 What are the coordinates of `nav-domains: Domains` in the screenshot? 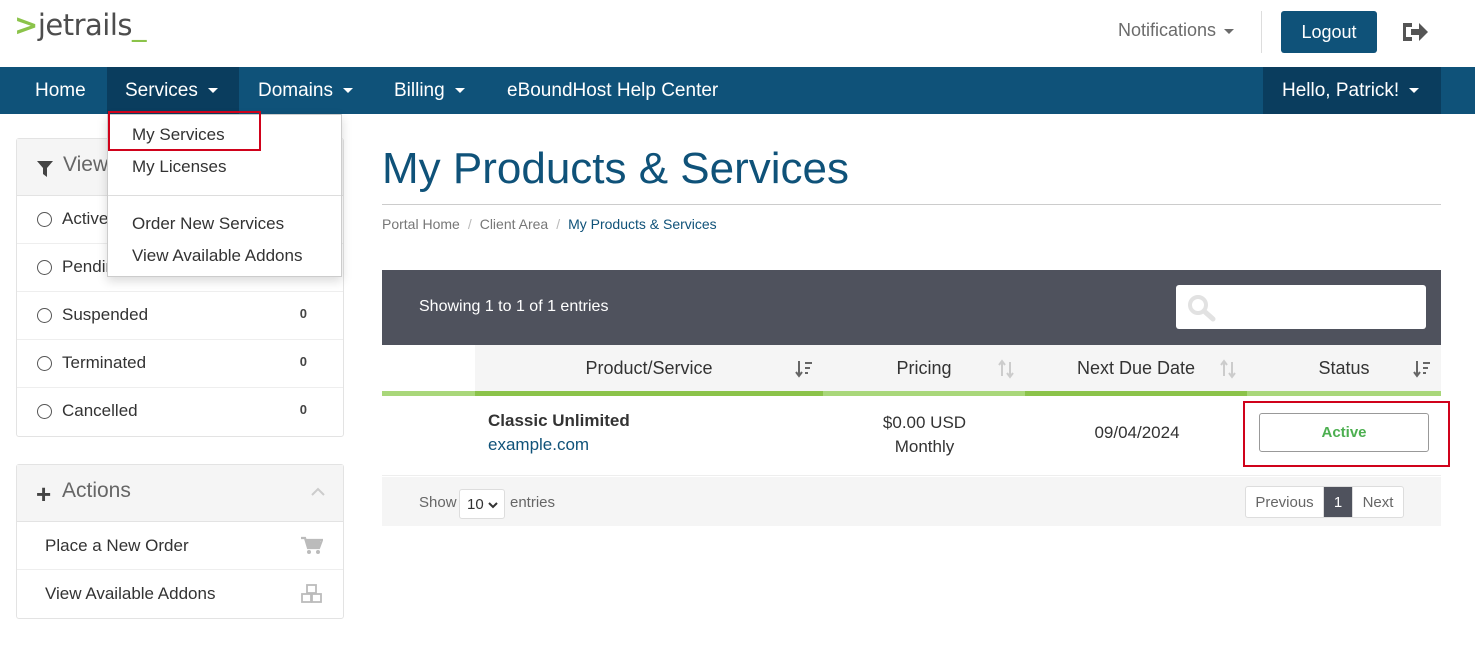 It's located at (305, 90).